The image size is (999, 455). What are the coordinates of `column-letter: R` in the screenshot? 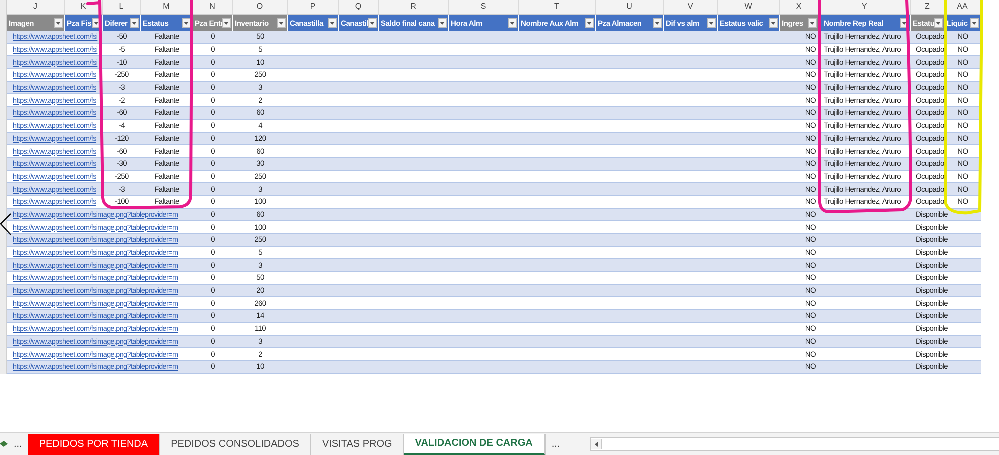 It's located at (414, 7).